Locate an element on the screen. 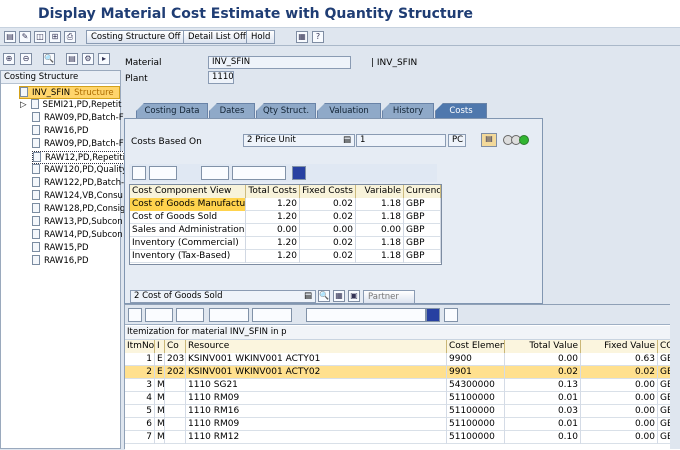 This screenshot has width=680, height=450. display-icon: ▤ is located at coordinates (10, 37).